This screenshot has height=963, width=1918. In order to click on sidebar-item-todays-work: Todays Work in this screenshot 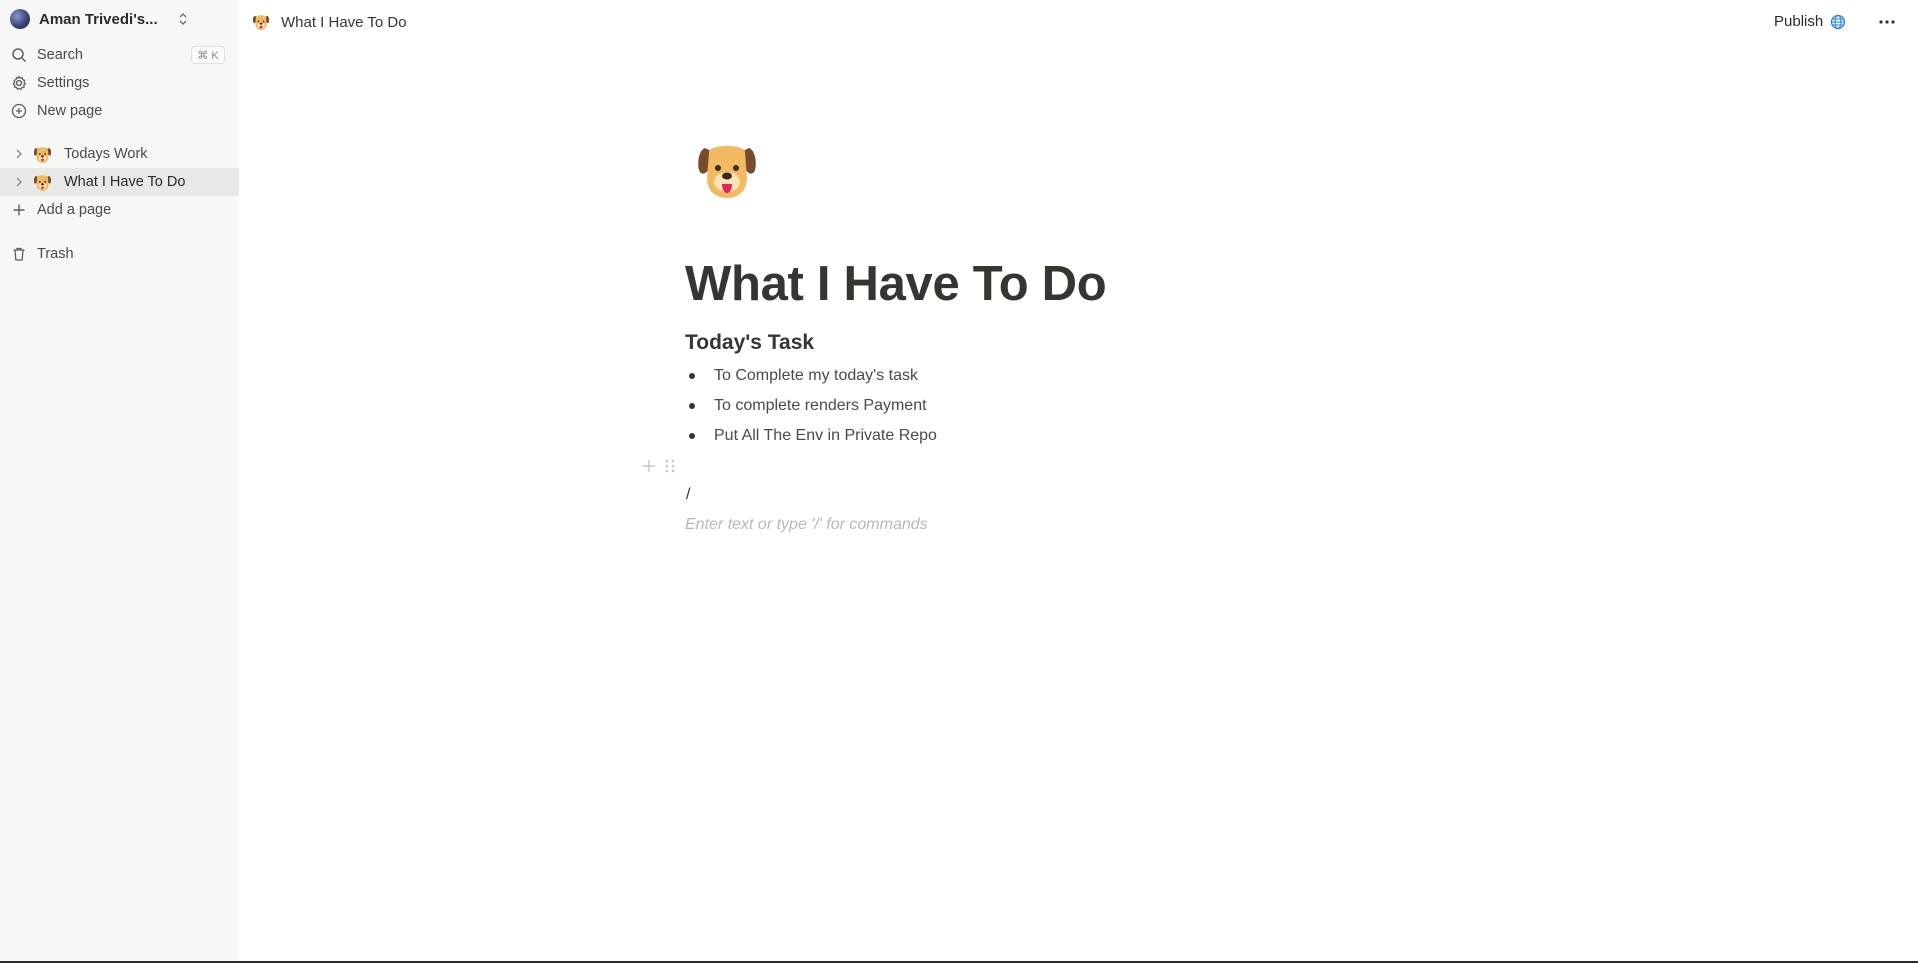, I will do `click(119, 154)`.